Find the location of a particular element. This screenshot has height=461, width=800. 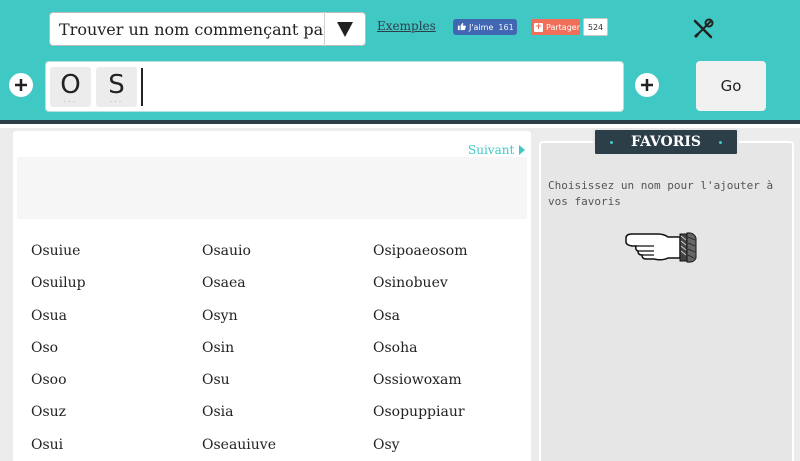

name-item: Oseauiuve is located at coordinates (282, 448).